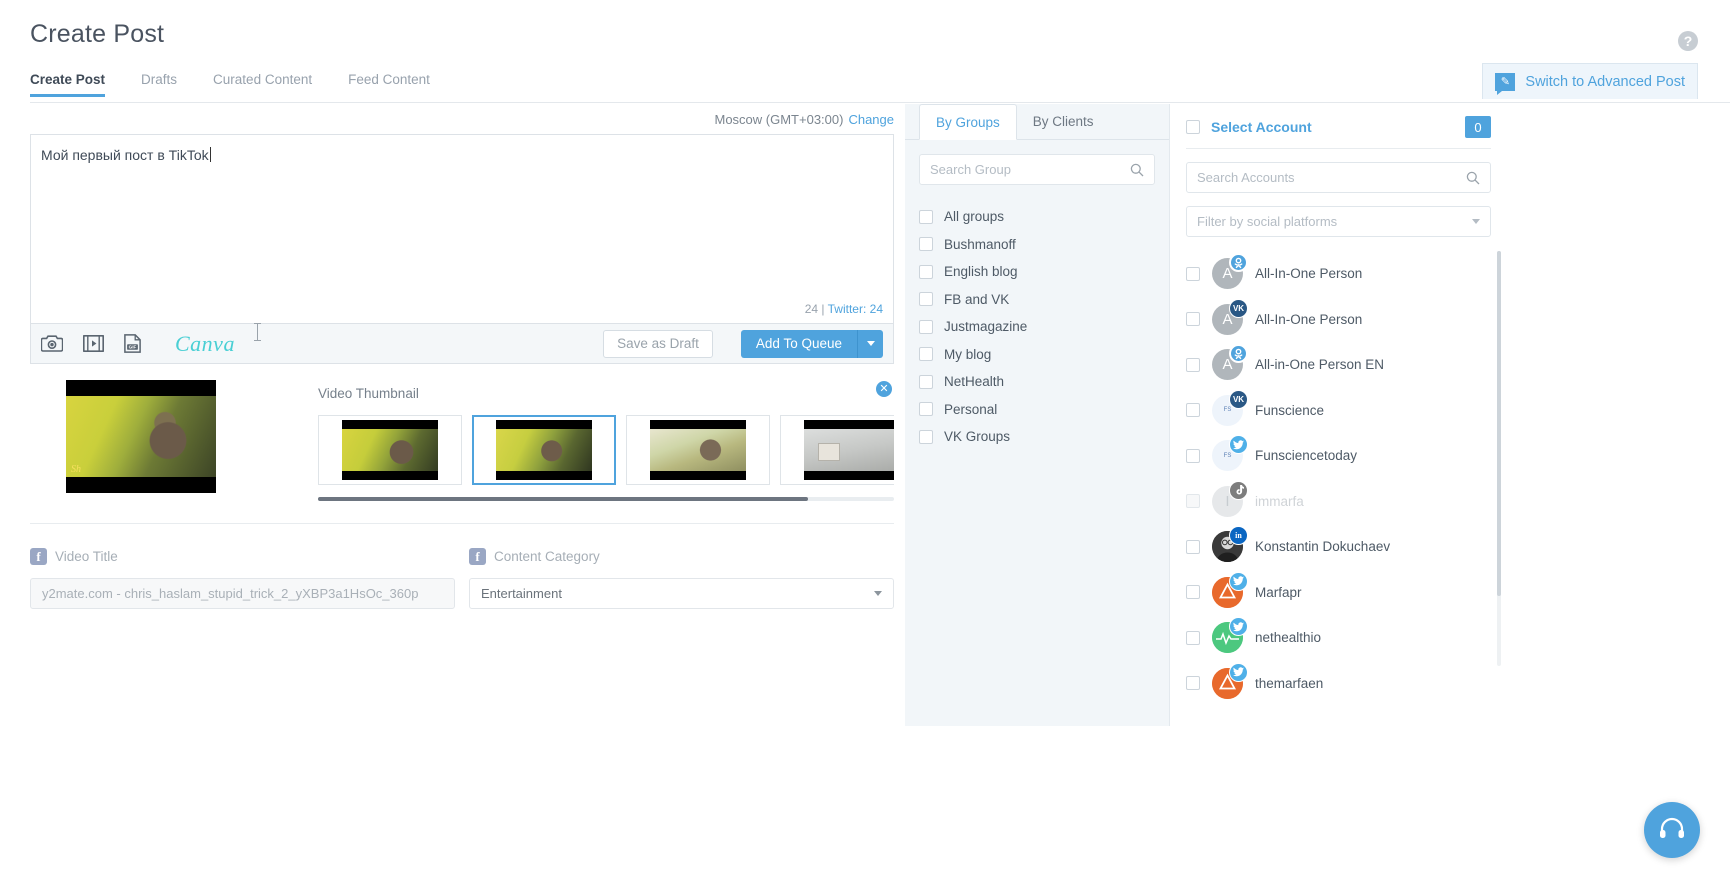 The height and width of the screenshot is (884, 1730). I want to click on search-accounts-input: Search Accounts, so click(1338, 177).